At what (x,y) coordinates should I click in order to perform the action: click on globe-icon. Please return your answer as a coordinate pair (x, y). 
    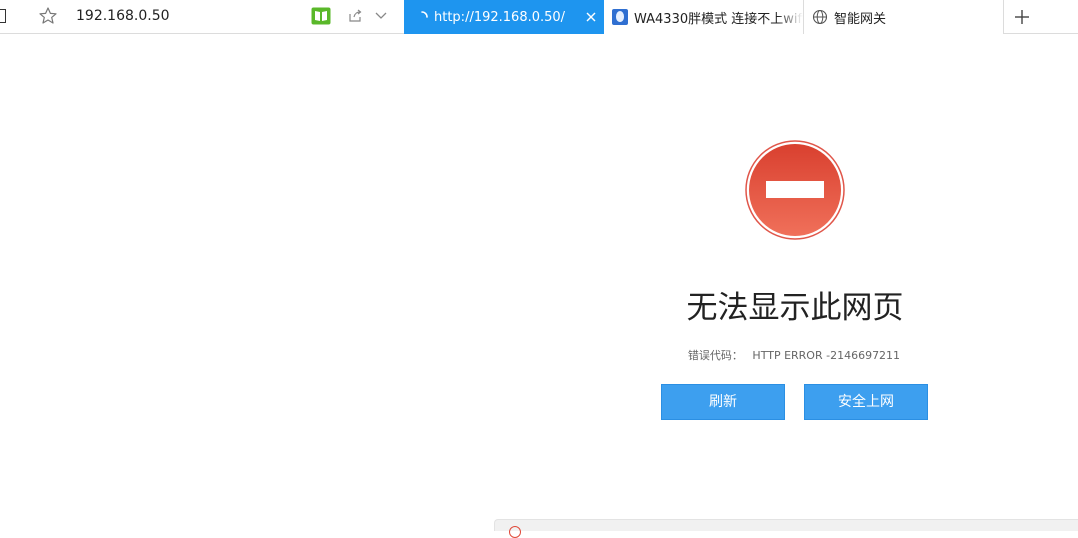
    Looking at the image, I should click on (820, 17).